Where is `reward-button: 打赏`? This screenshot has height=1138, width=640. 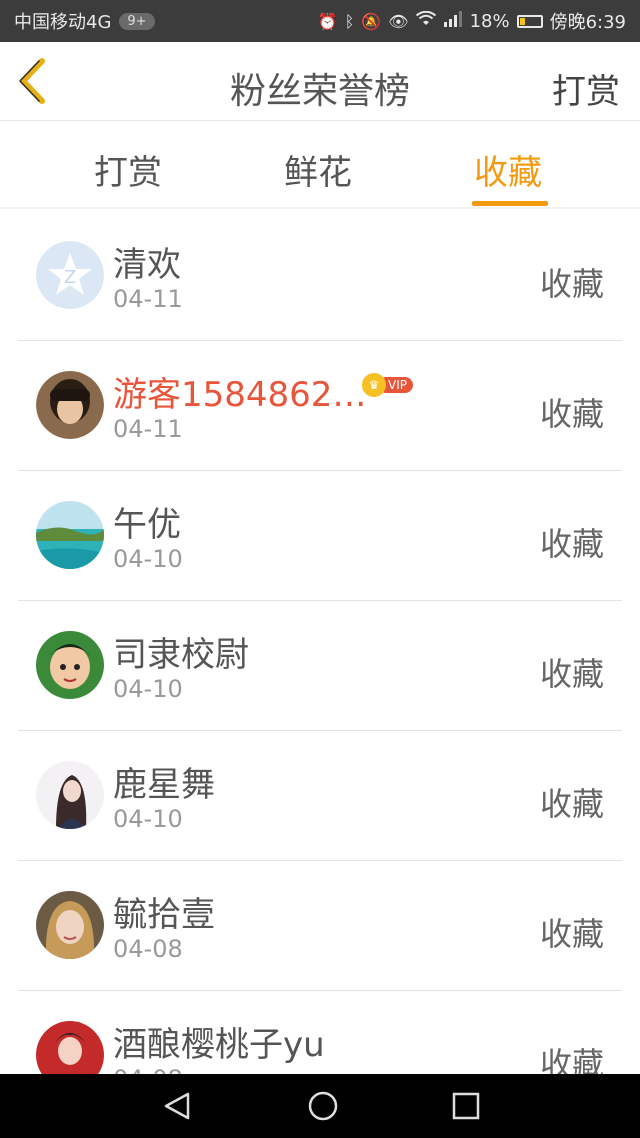 reward-button: 打赏 is located at coordinates (586, 88).